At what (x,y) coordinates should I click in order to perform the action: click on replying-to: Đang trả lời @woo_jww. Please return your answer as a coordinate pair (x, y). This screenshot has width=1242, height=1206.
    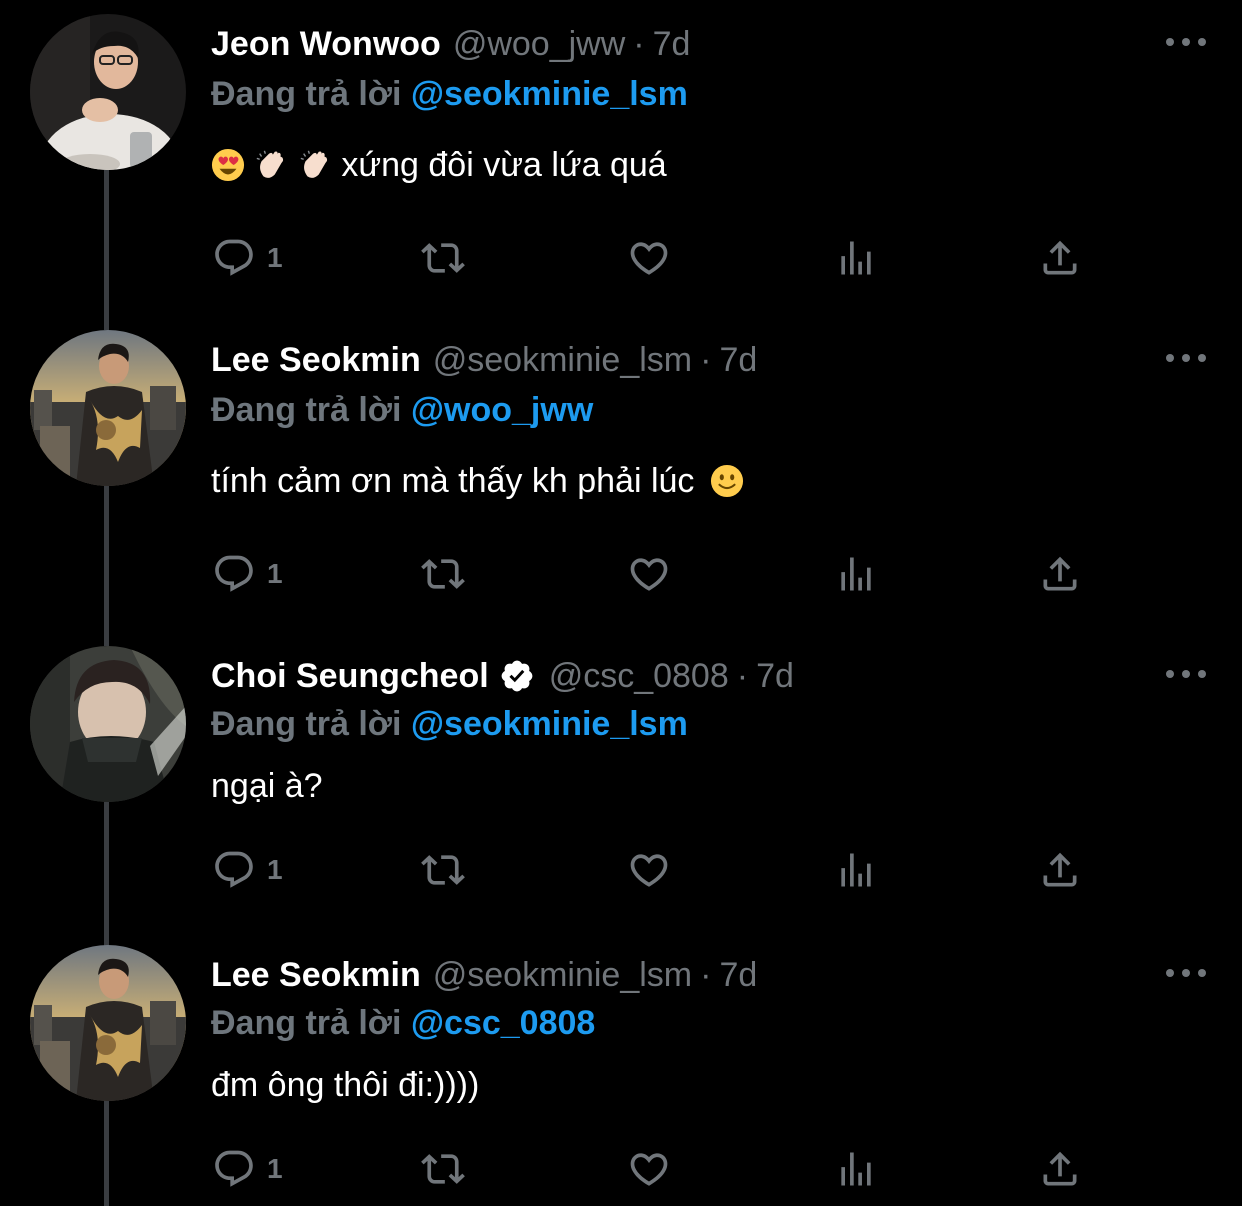
    Looking at the image, I should click on (402, 410).